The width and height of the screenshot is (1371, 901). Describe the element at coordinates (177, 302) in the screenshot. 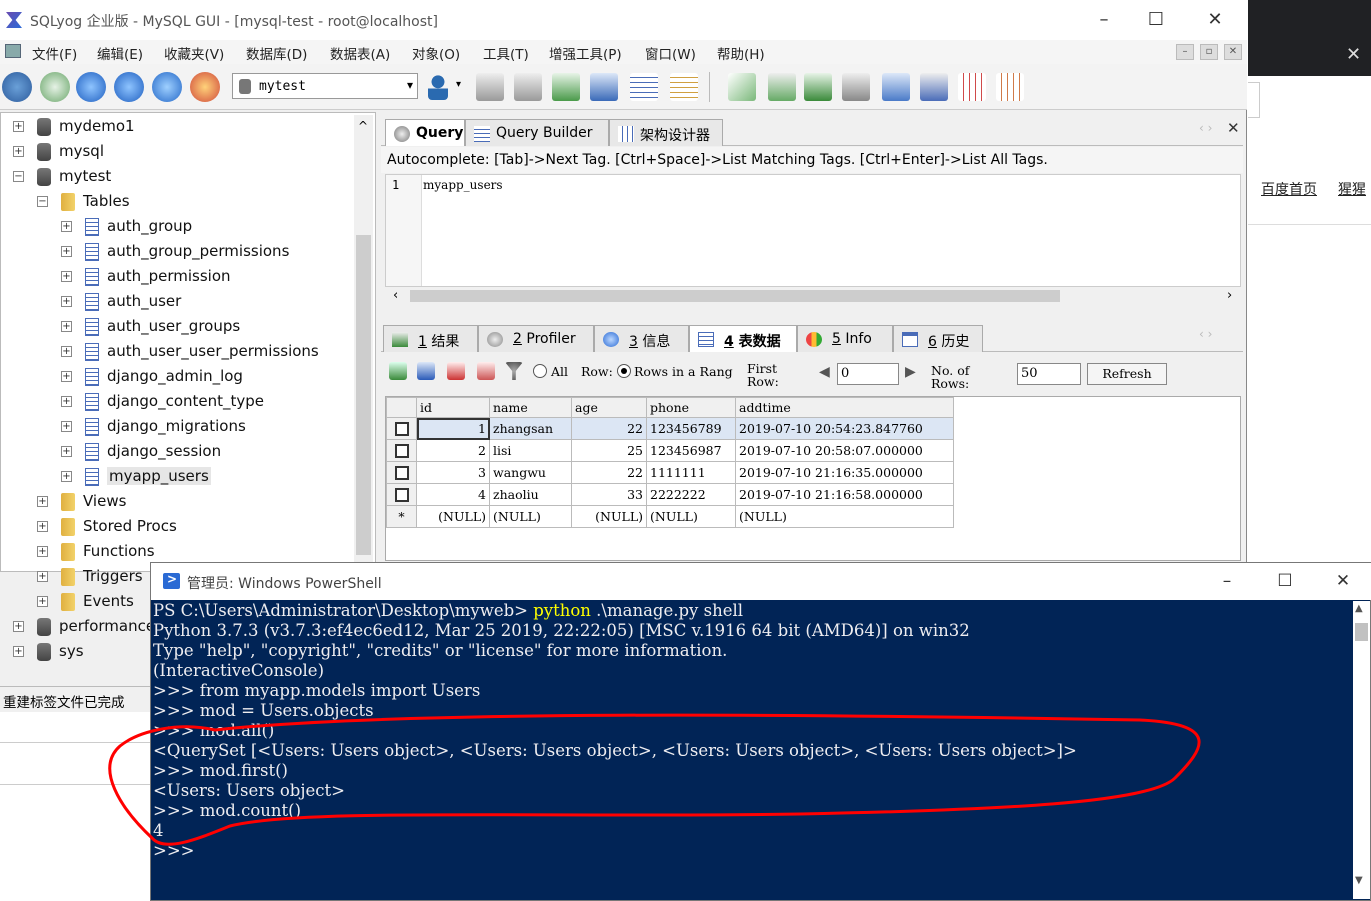

I see `tree-table-auth-user: + auth_user` at that location.